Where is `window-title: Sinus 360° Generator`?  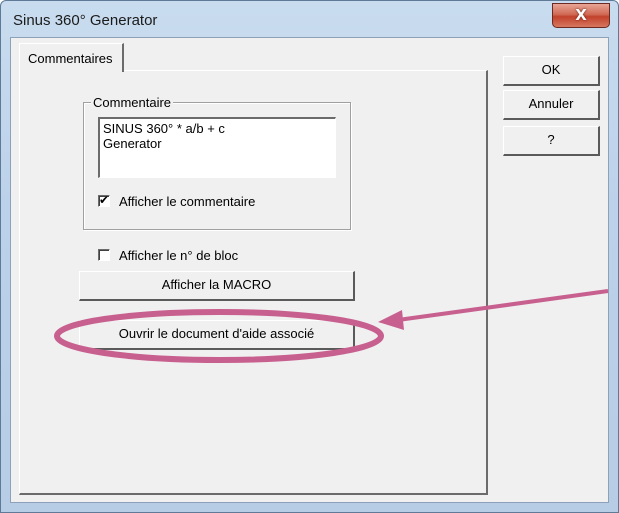
window-title: Sinus 360° Generator is located at coordinates (85, 20).